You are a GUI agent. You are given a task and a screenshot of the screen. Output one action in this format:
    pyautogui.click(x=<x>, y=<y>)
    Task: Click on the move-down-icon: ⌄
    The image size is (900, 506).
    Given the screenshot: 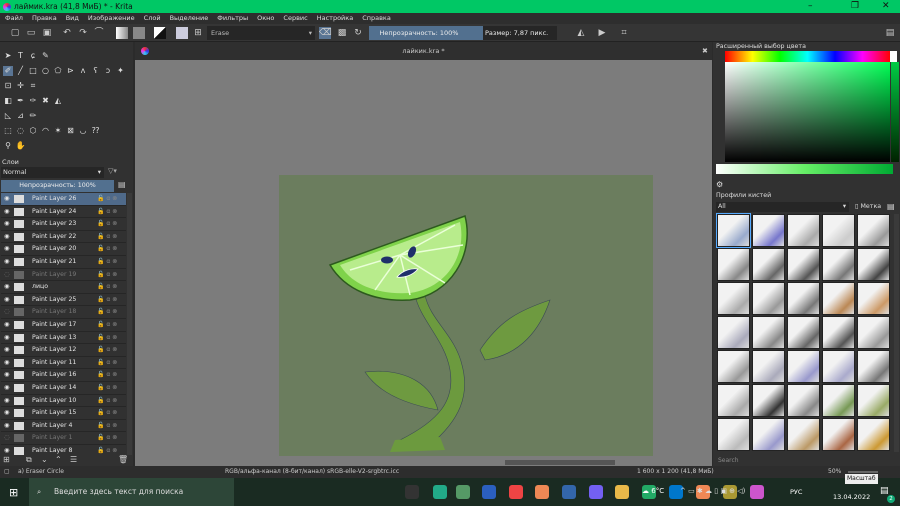 What is the action you would take?
    pyautogui.click(x=44, y=459)
    